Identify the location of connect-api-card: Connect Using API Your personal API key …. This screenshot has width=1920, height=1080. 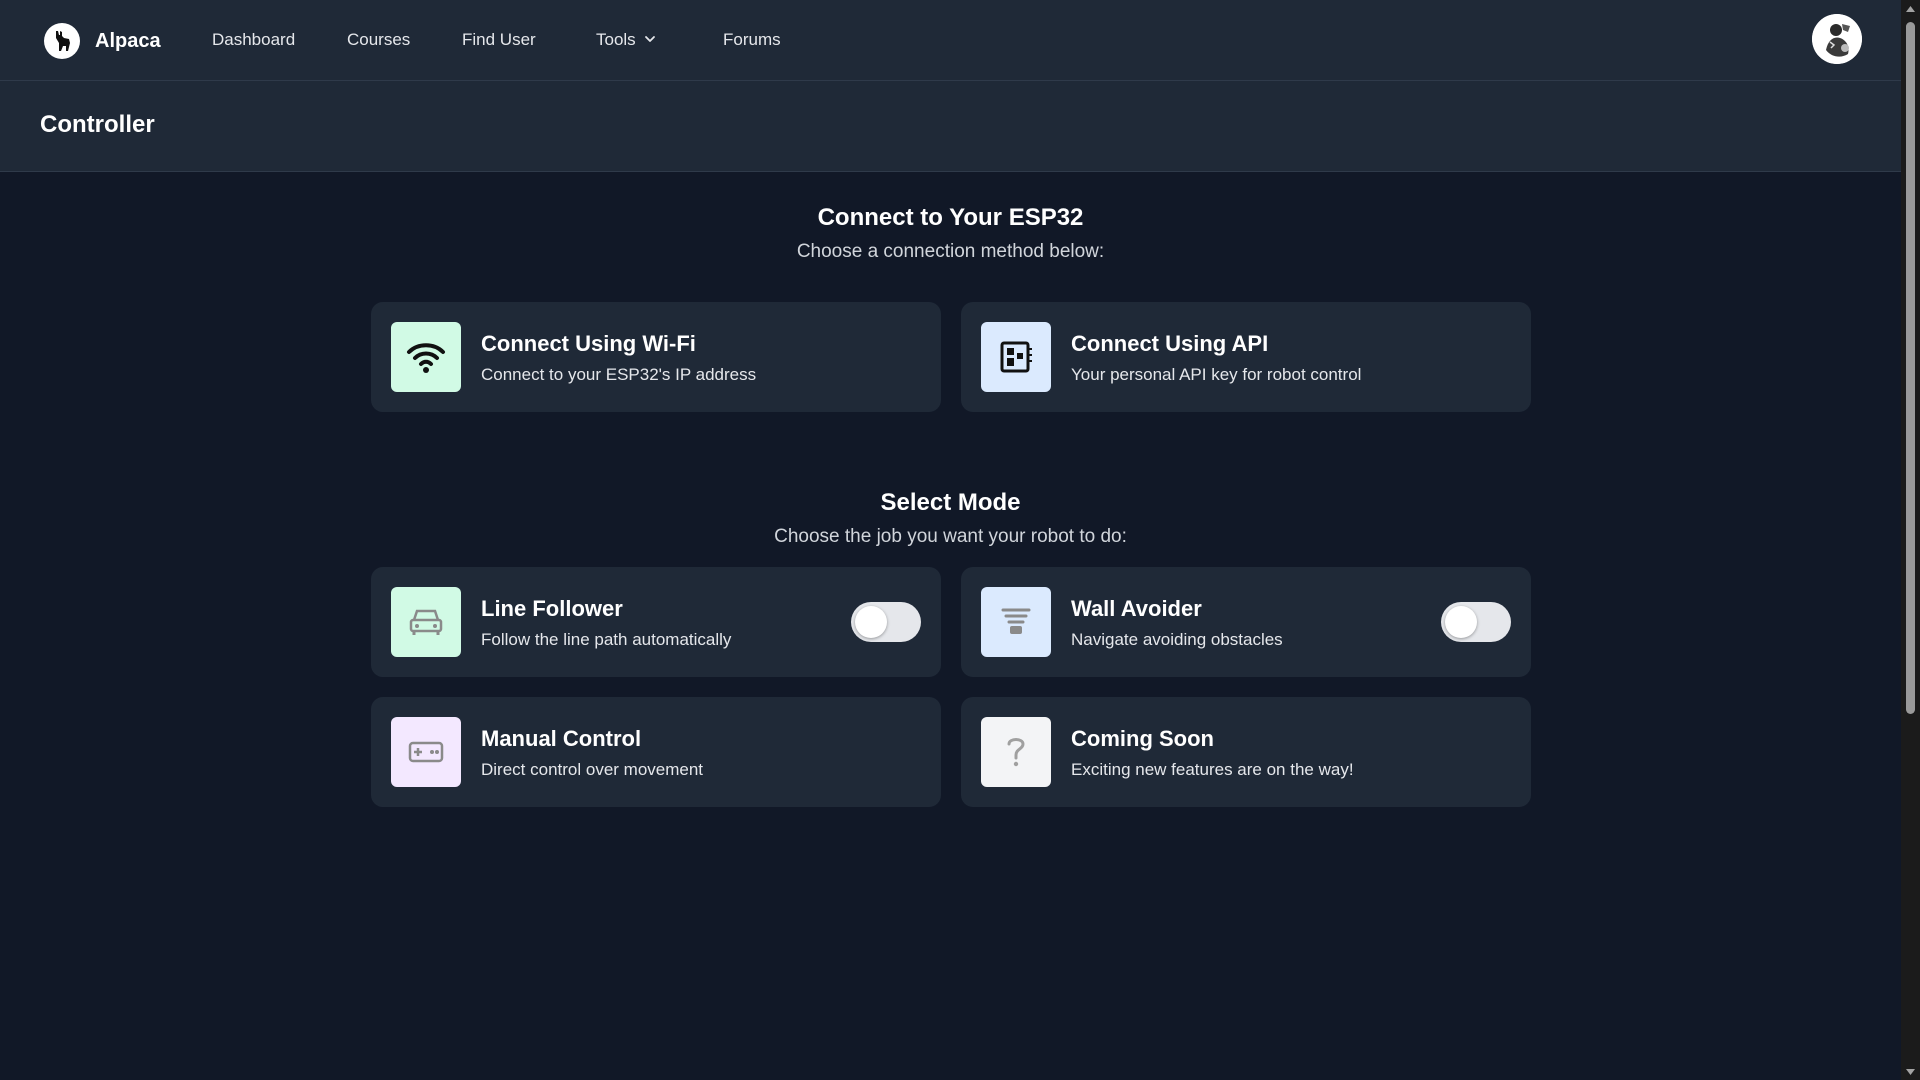
(1246, 357).